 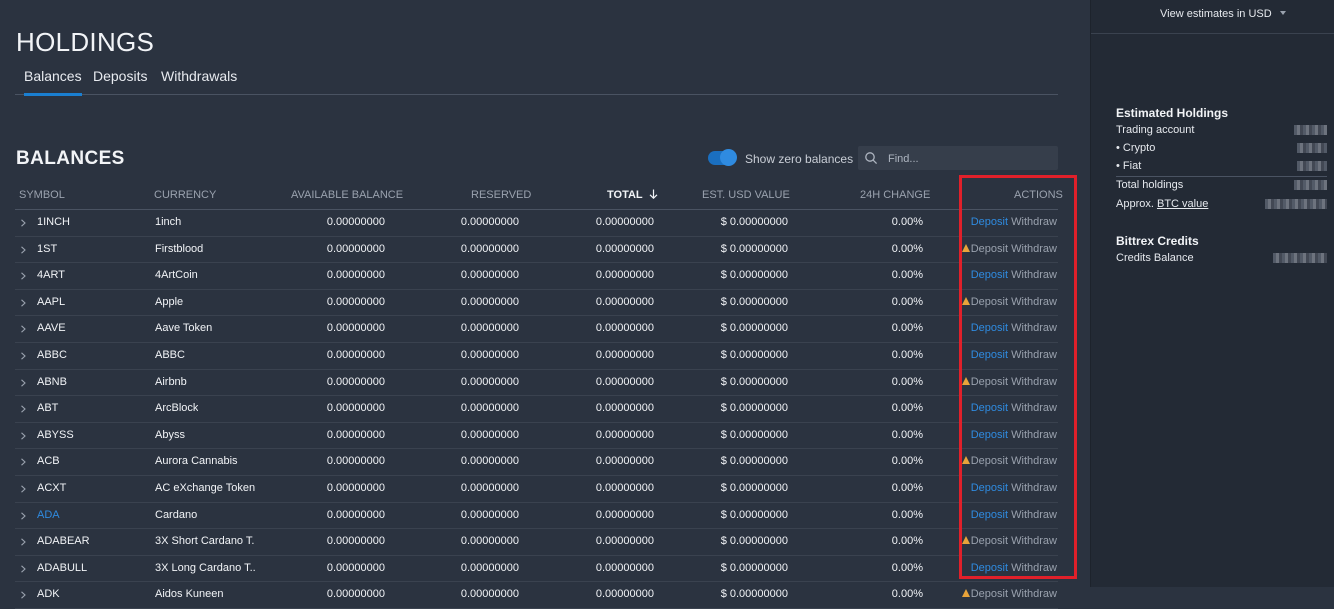 What do you see at coordinates (970, 159) in the screenshot?
I see `search-input` at bounding box center [970, 159].